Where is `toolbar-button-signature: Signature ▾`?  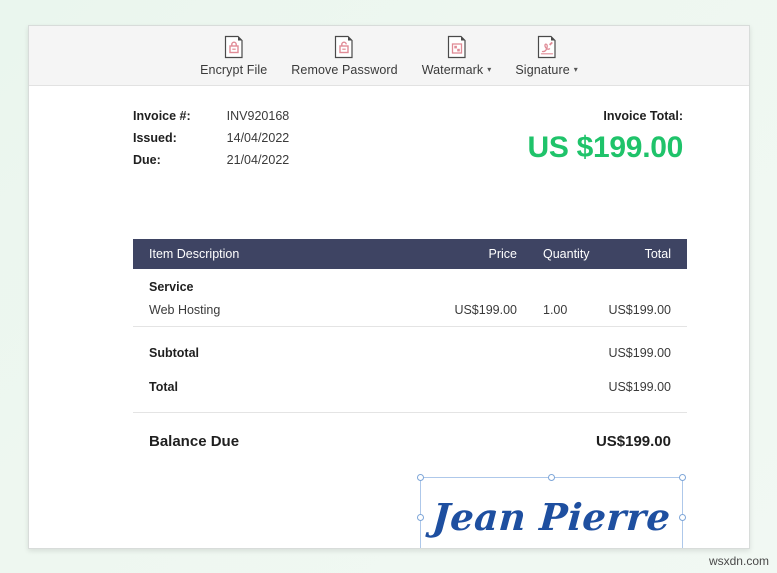
toolbar-button-signature: Signature ▾ is located at coordinates (546, 56).